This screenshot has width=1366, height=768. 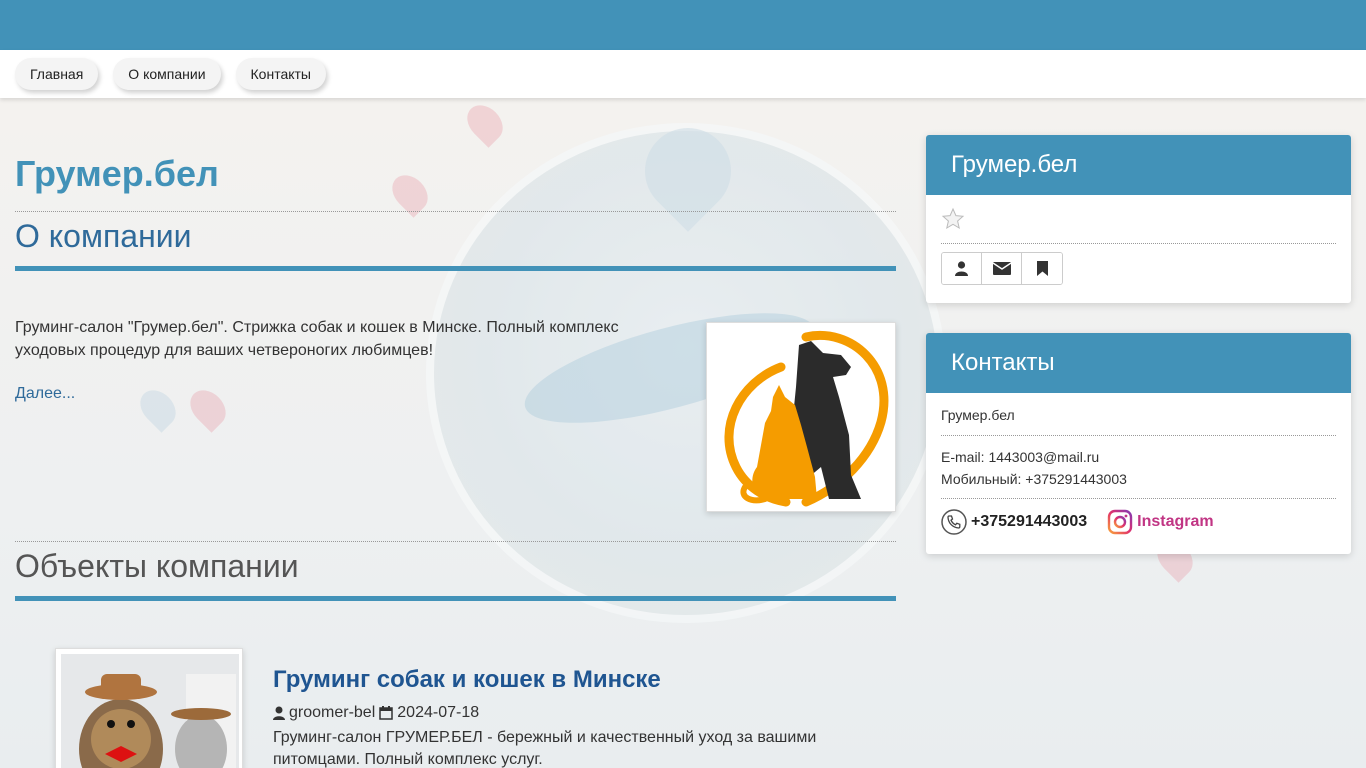 I want to click on main-navigation: Главная О компании Контакты, so click(x=683, y=74).